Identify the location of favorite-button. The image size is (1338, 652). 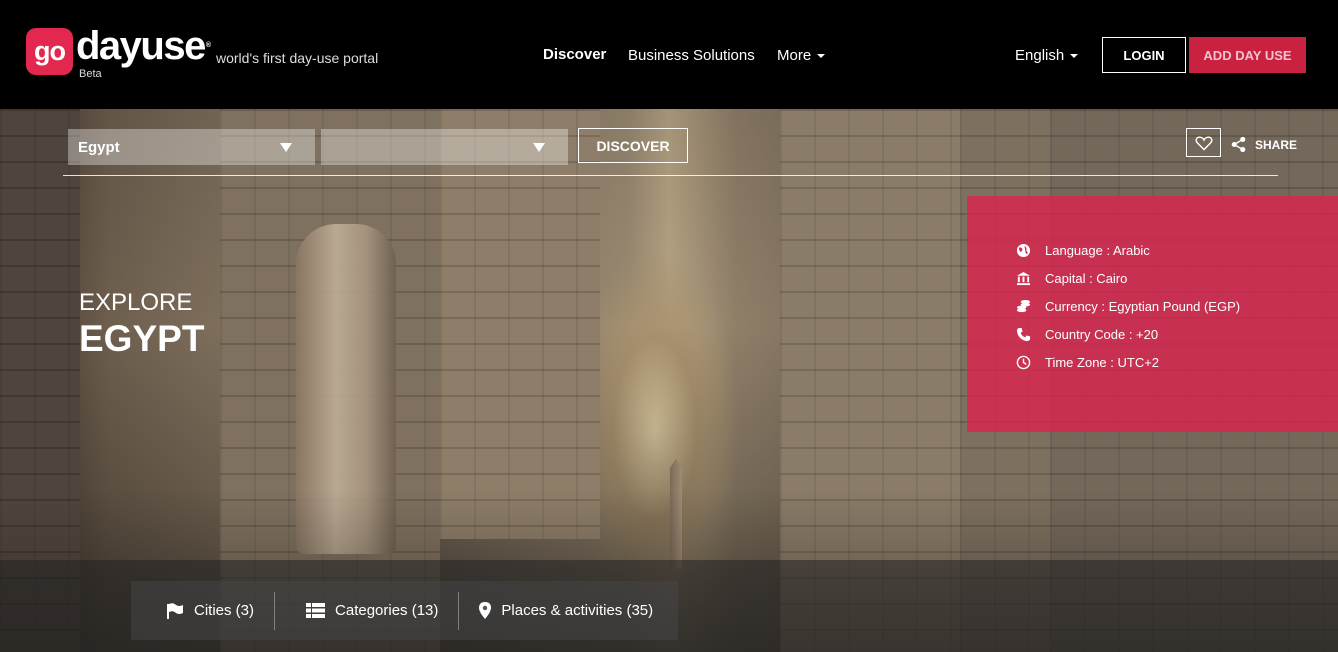
(1203, 142).